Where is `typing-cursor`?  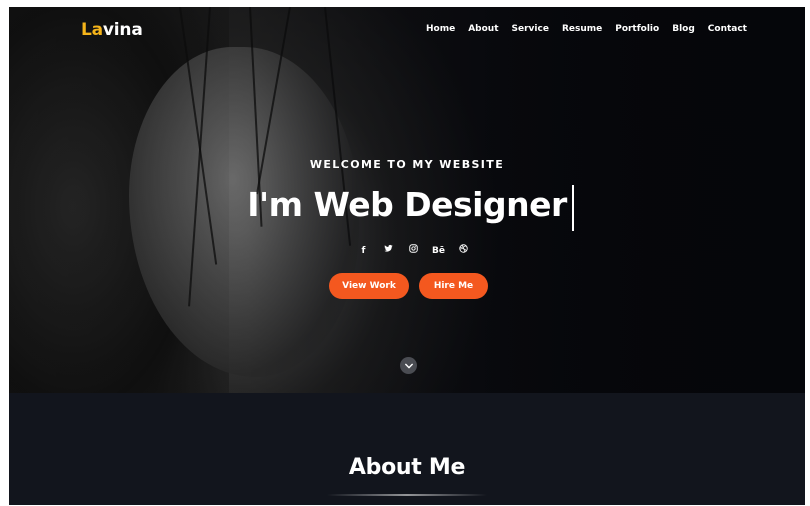 typing-cursor is located at coordinates (572, 208).